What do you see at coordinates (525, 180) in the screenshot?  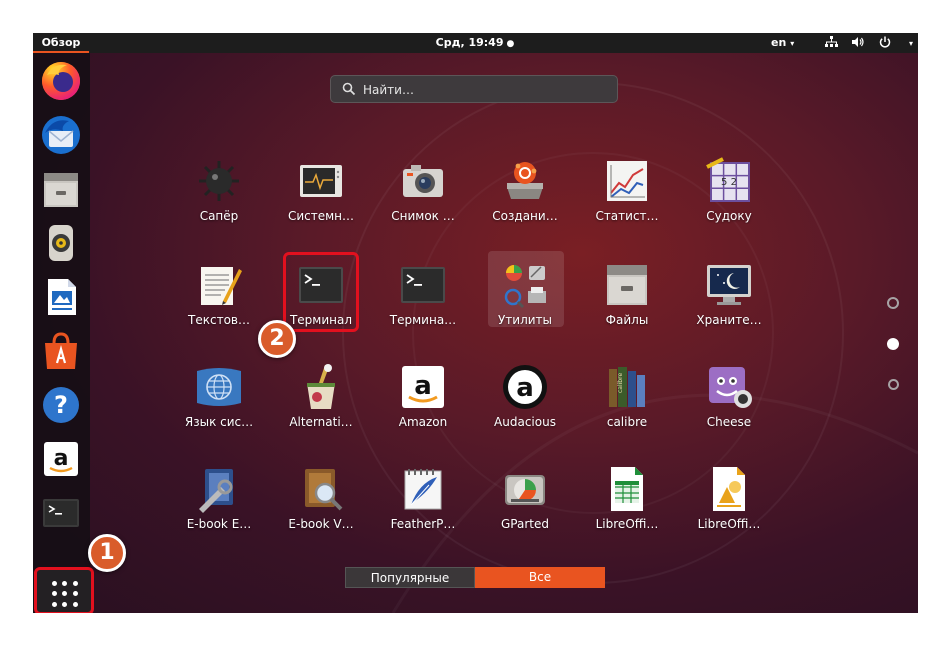 I see `startup-disk-icon` at bounding box center [525, 180].